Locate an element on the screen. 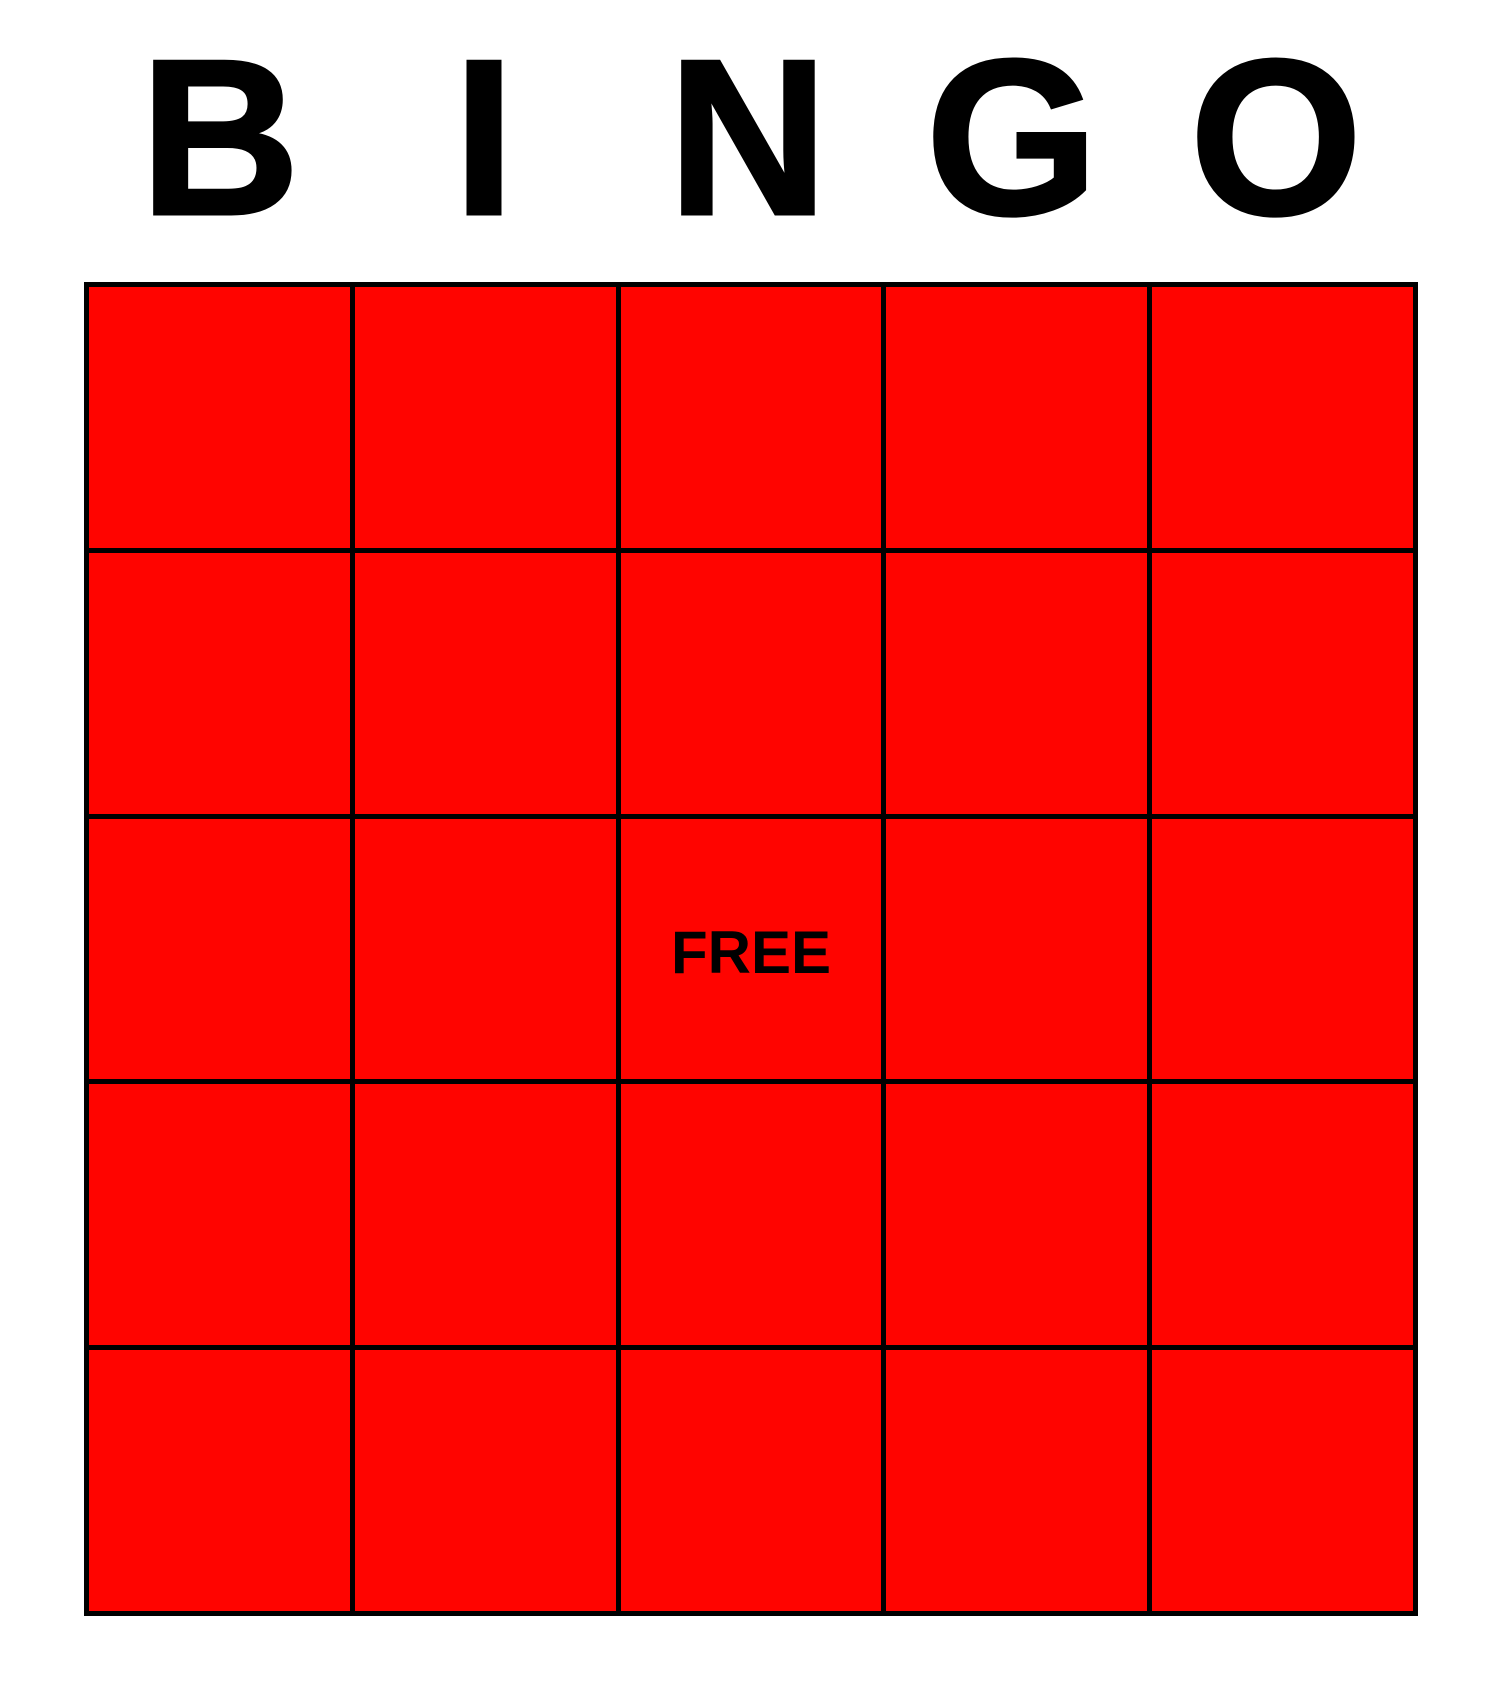 The image size is (1500, 1695). bingo-cell-n2 is located at coordinates (751, 683).